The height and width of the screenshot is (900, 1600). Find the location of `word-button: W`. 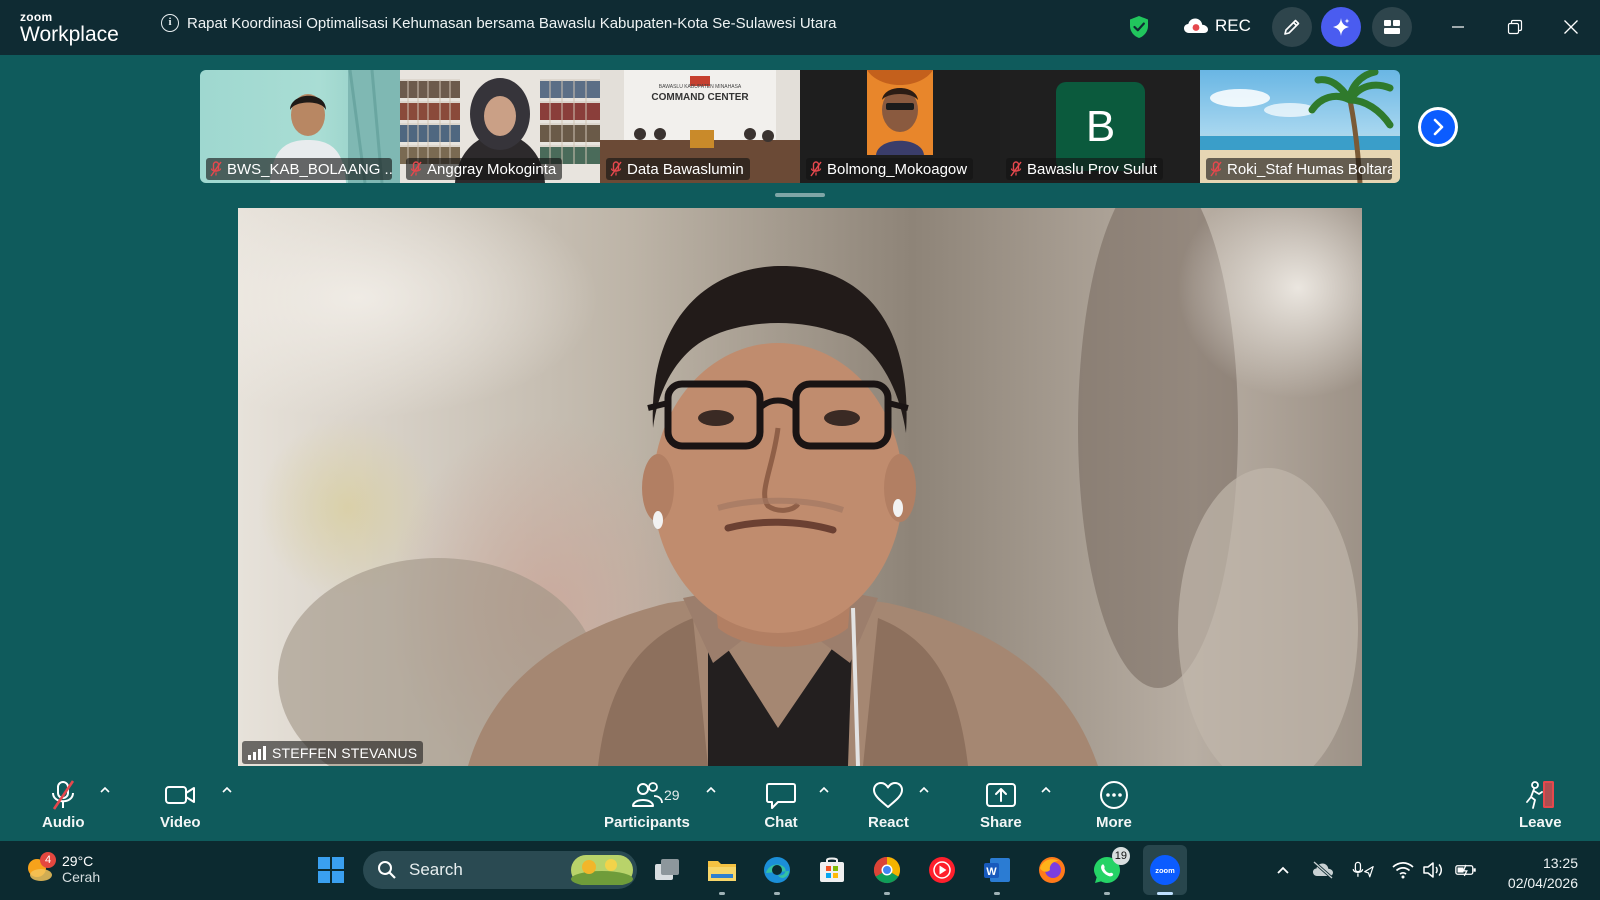

word-button: W is located at coordinates (997, 874).